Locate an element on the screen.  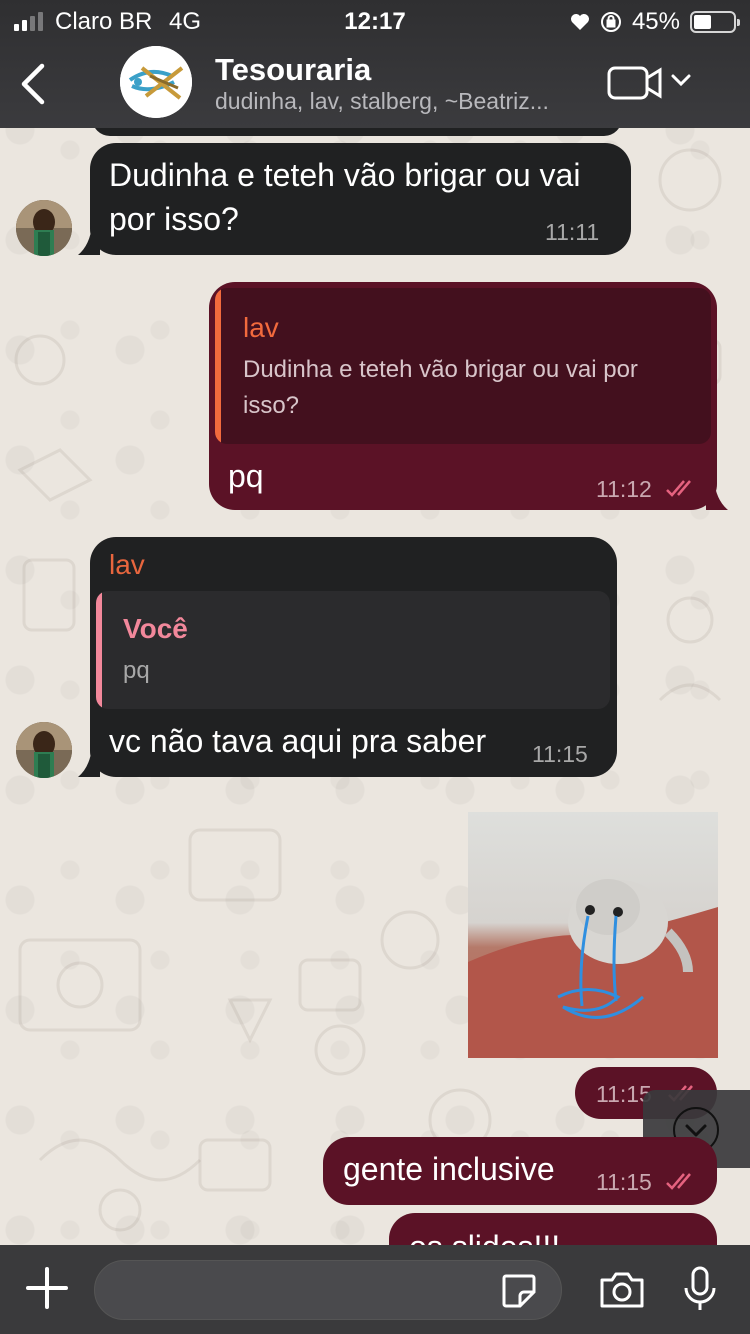
message-bubble: gente inclusive 11:15 is located at coordinates (520, 1171).